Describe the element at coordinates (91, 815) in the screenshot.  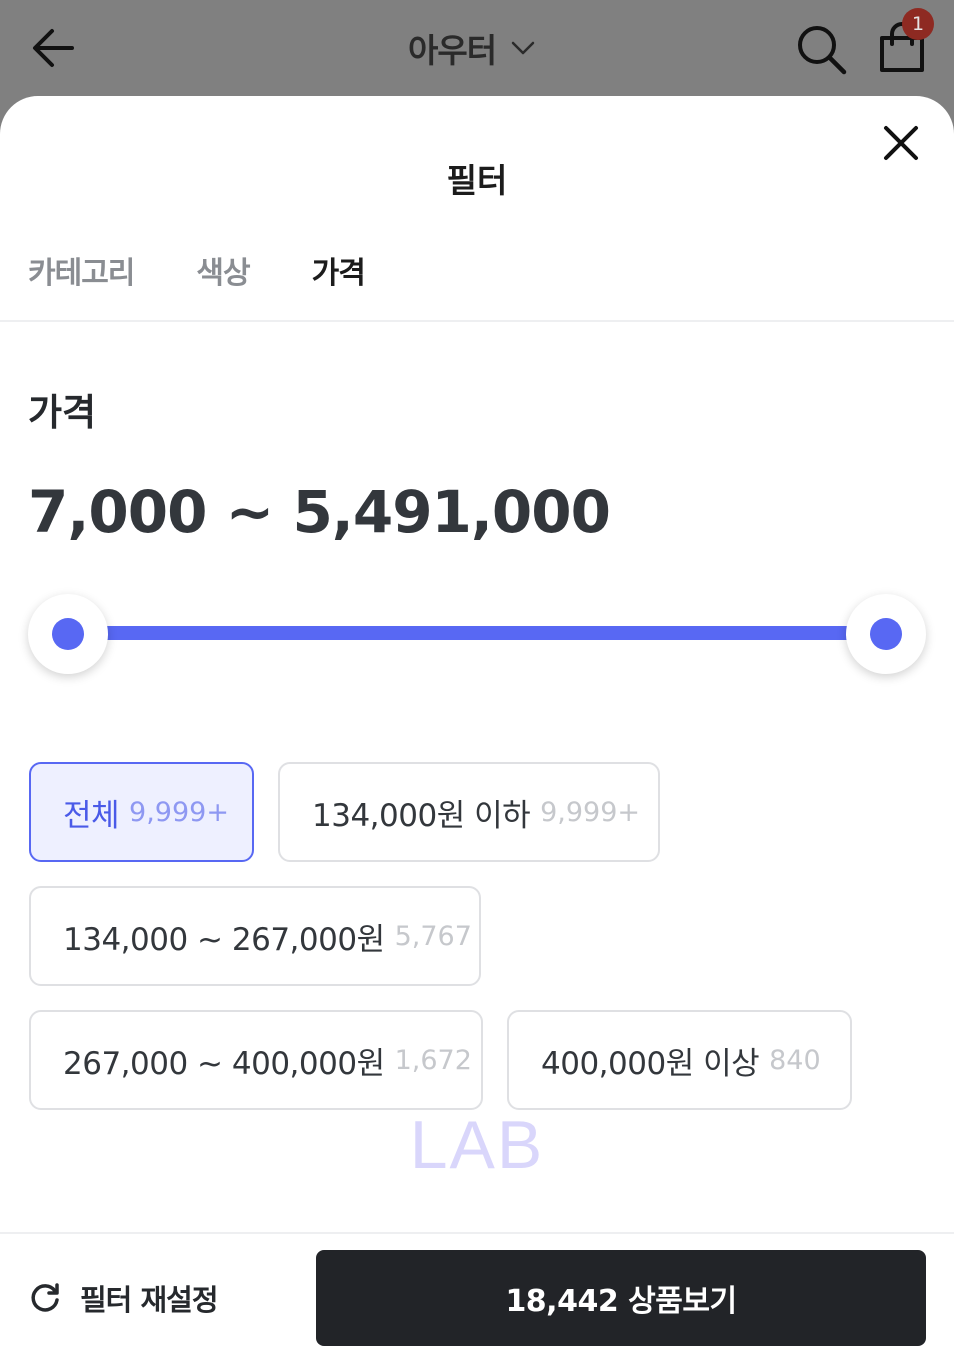
I see `chip-label: 전체` at that location.